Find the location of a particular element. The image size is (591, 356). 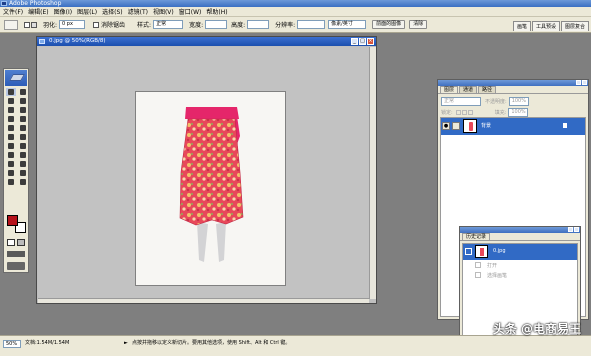

menu-filter: 滤镜(T) is located at coordinates (138, 11).